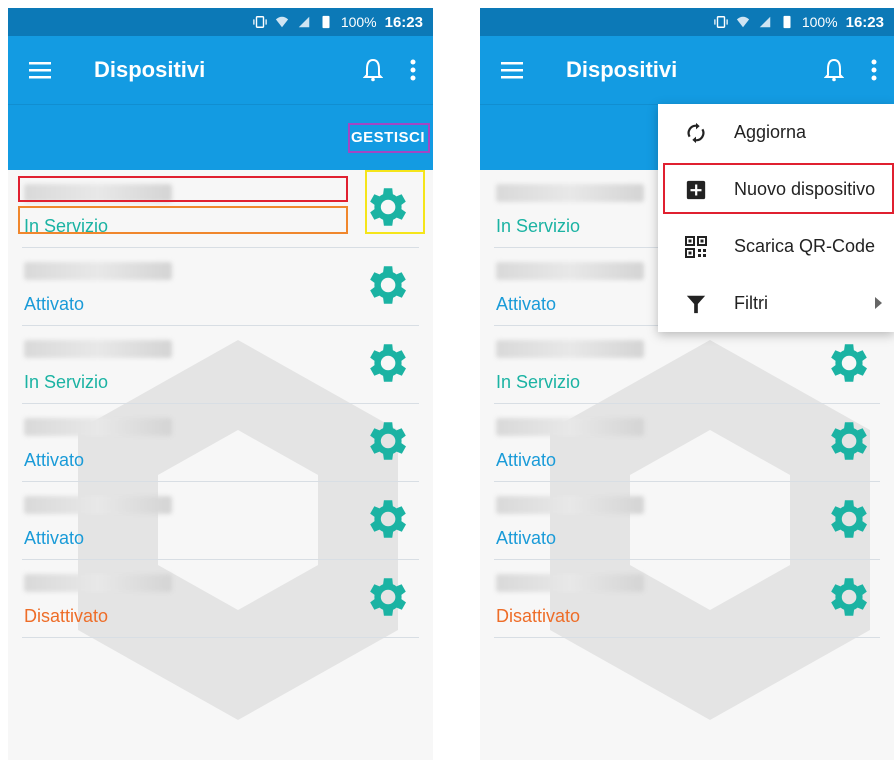 The image size is (894, 760). What do you see at coordinates (696, 304) in the screenshot?
I see `filter-icon` at bounding box center [696, 304].